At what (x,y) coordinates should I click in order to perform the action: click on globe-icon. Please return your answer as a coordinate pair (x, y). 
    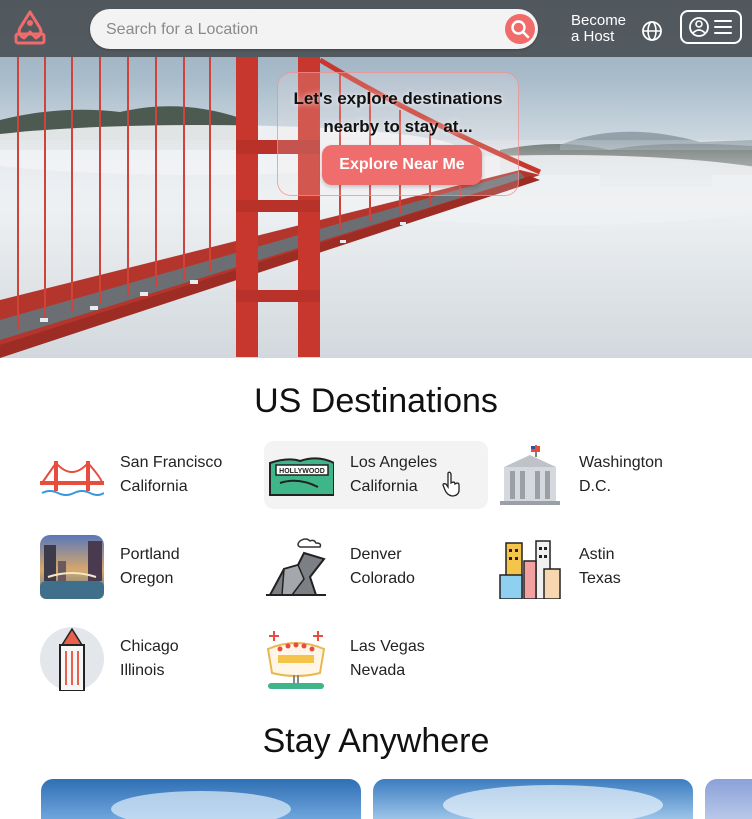
    Looking at the image, I should click on (652, 31).